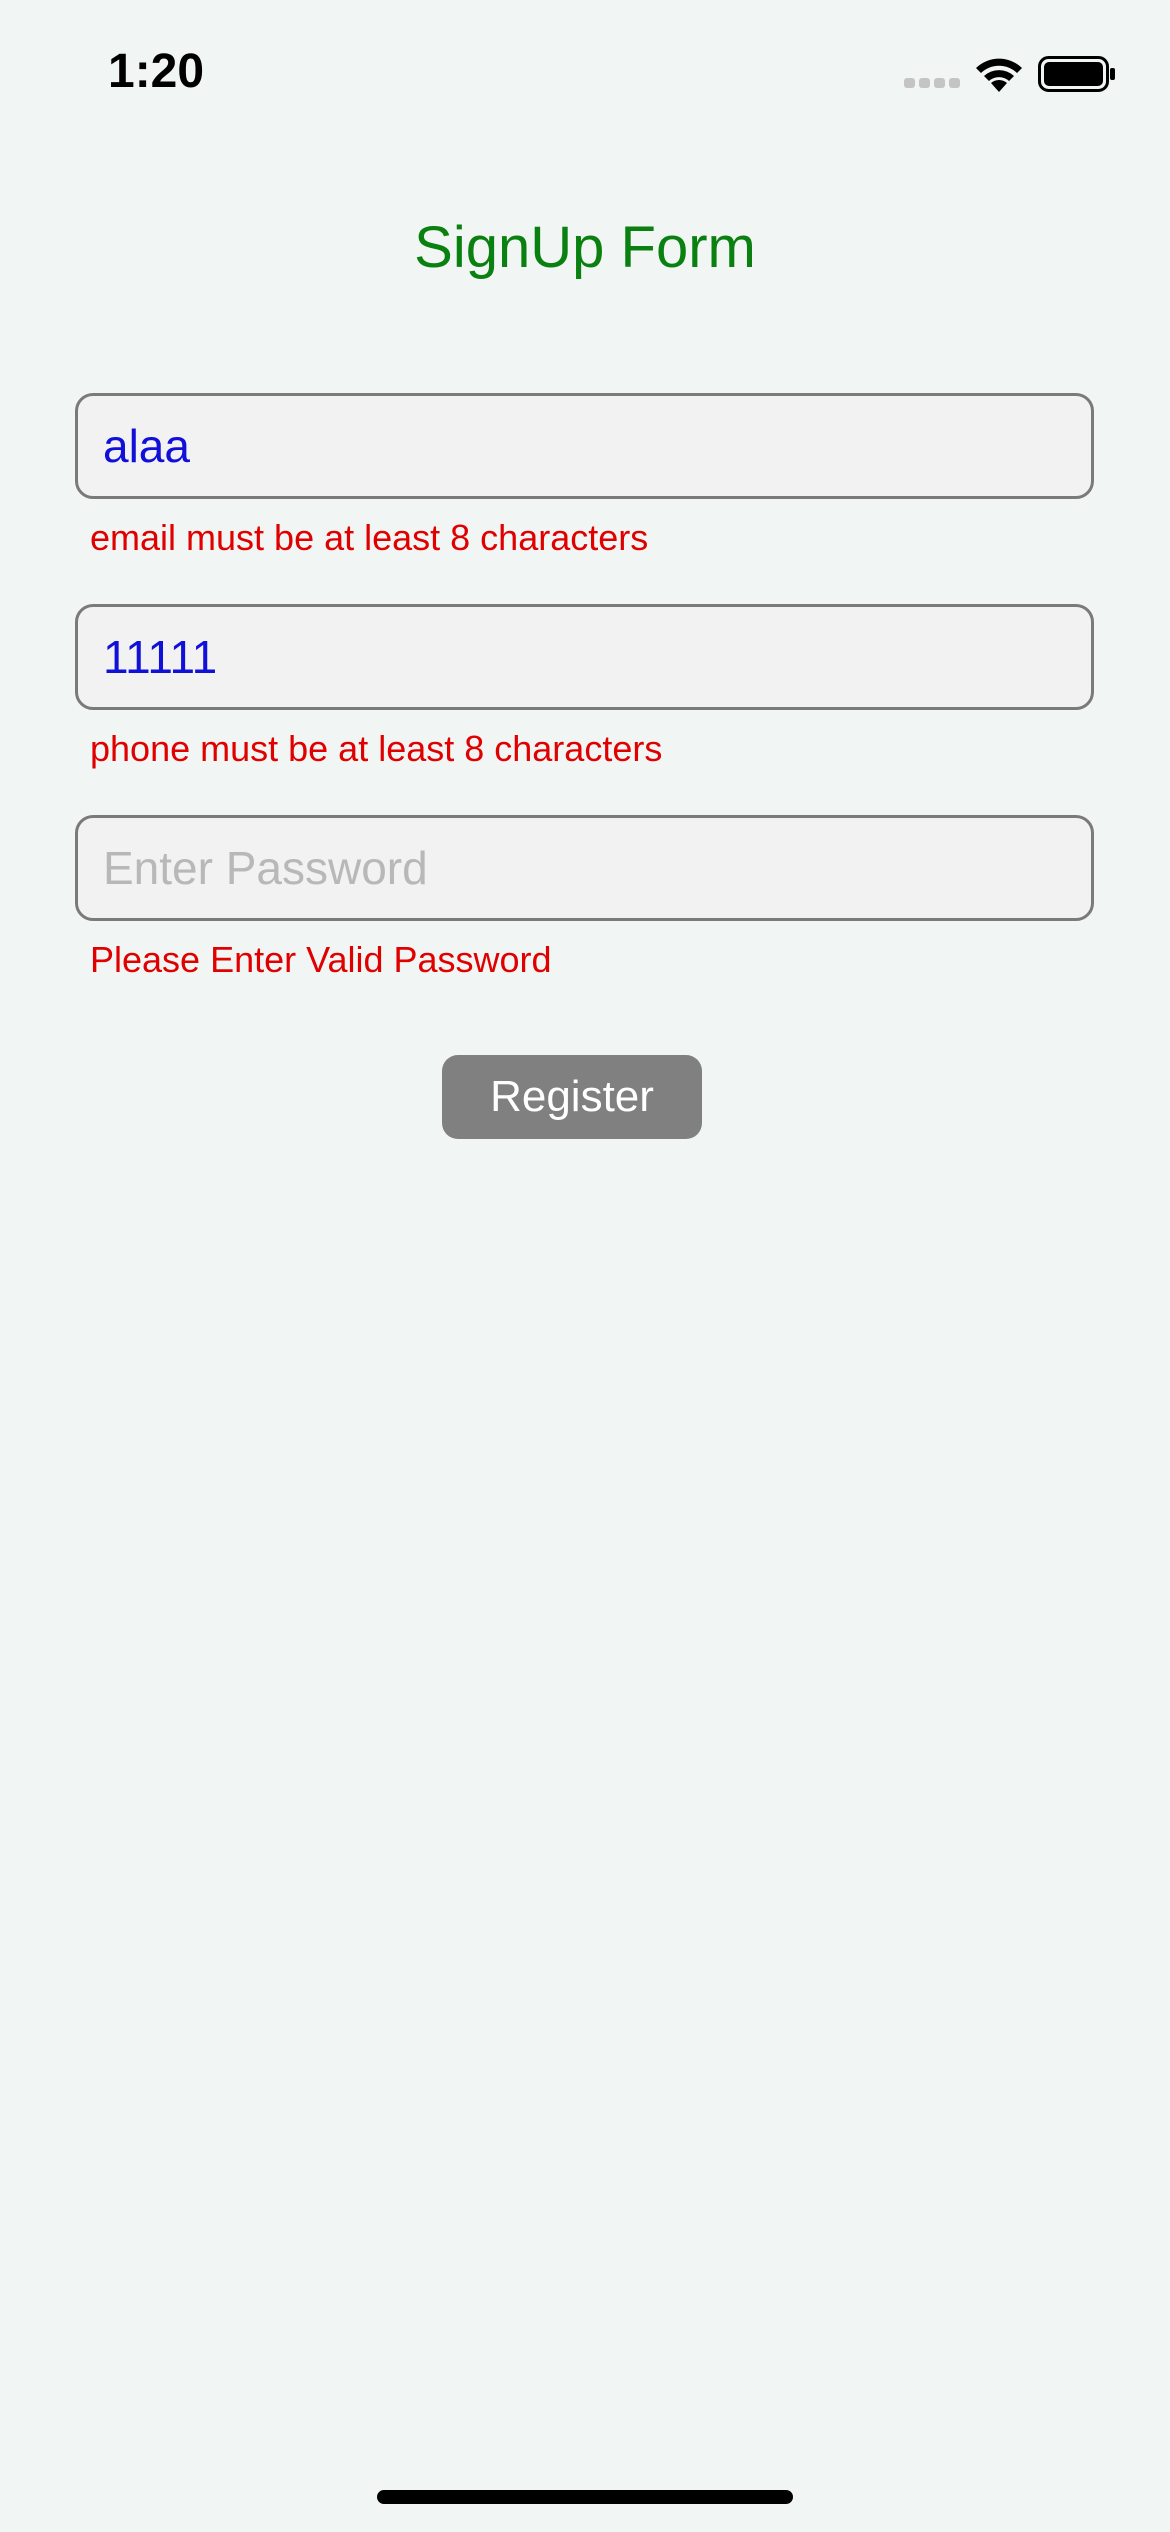 The width and height of the screenshot is (1170, 2532). What do you see at coordinates (572, 1097) in the screenshot?
I see `register-button: Register` at bounding box center [572, 1097].